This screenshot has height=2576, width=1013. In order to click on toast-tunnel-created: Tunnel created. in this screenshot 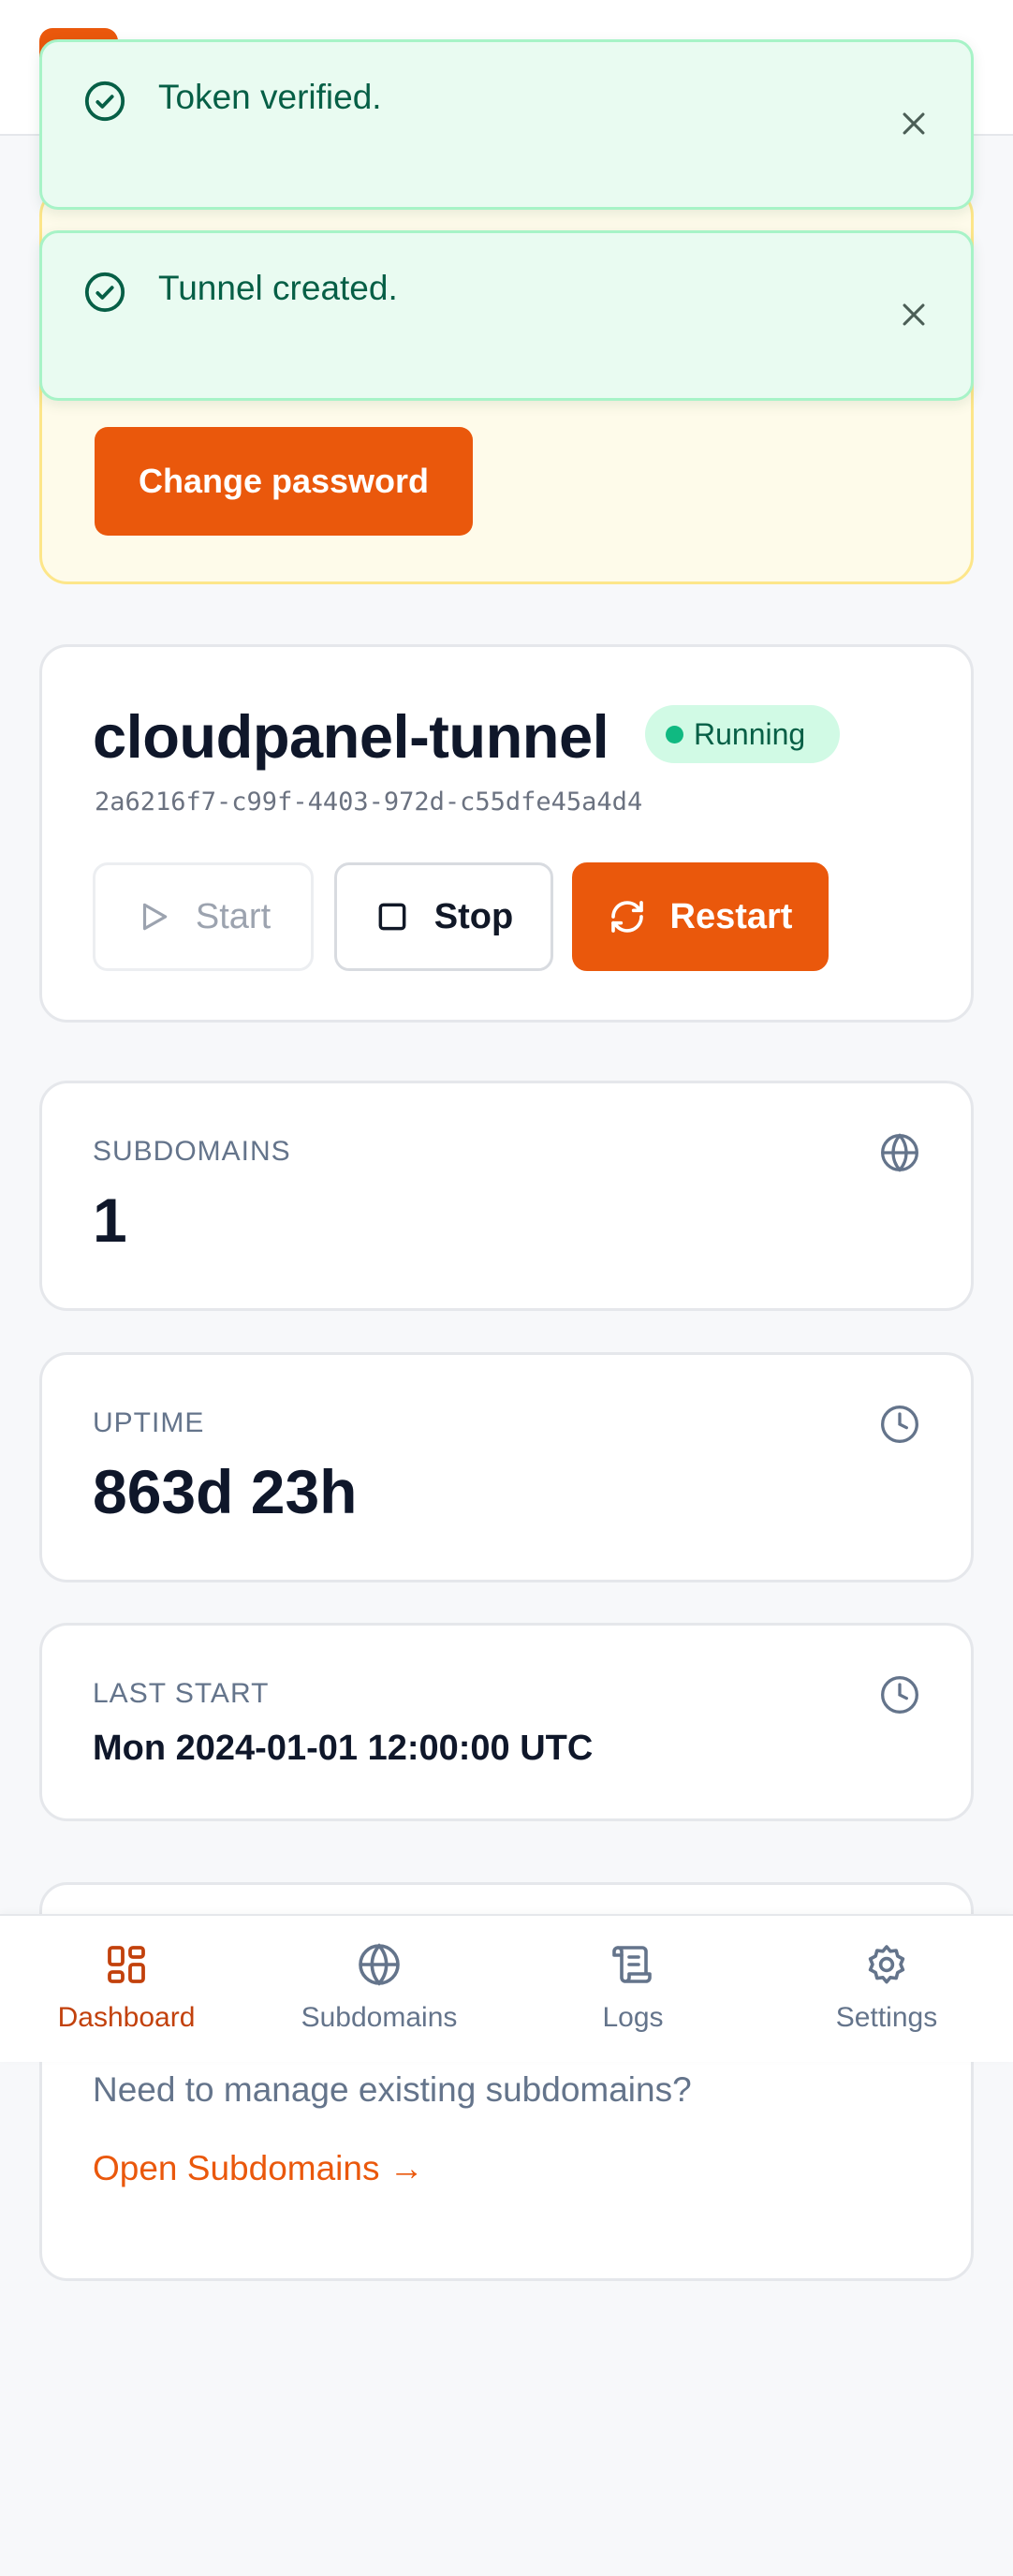, I will do `click(506, 315)`.